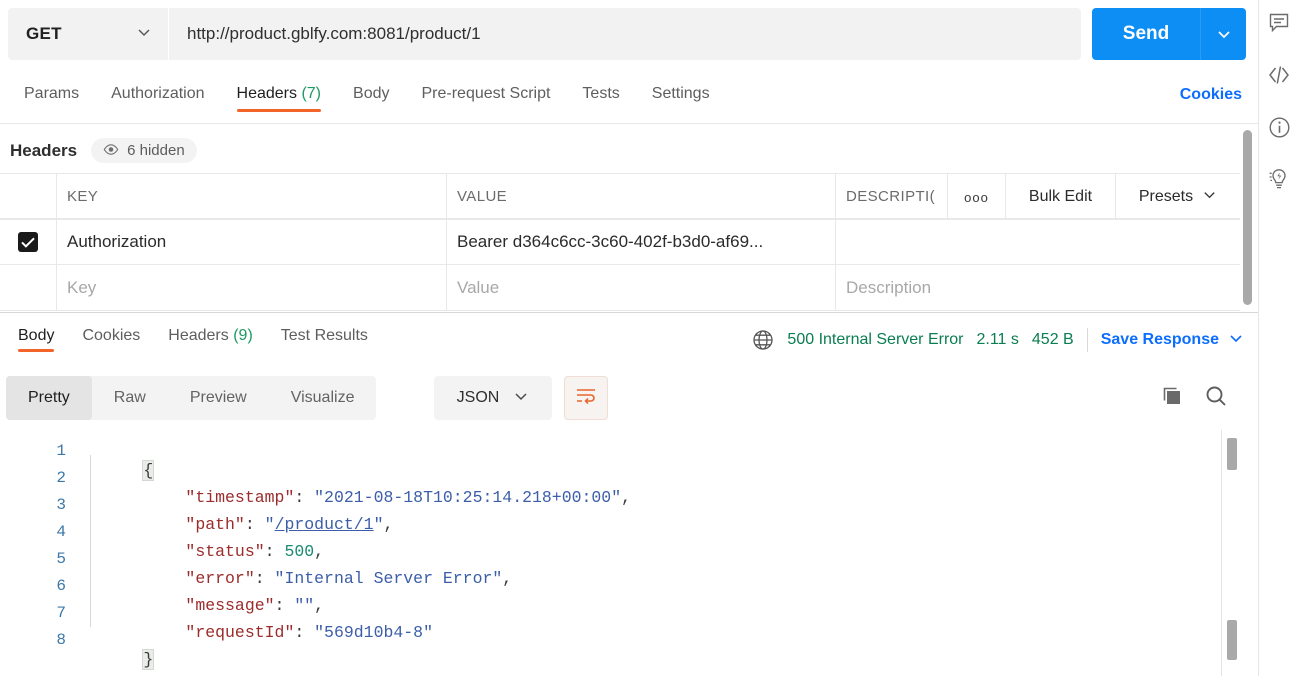  What do you see at coordinates (51, 89) in the screenshot?
I see `tab-params: Params` at bounding box center [51, 89].